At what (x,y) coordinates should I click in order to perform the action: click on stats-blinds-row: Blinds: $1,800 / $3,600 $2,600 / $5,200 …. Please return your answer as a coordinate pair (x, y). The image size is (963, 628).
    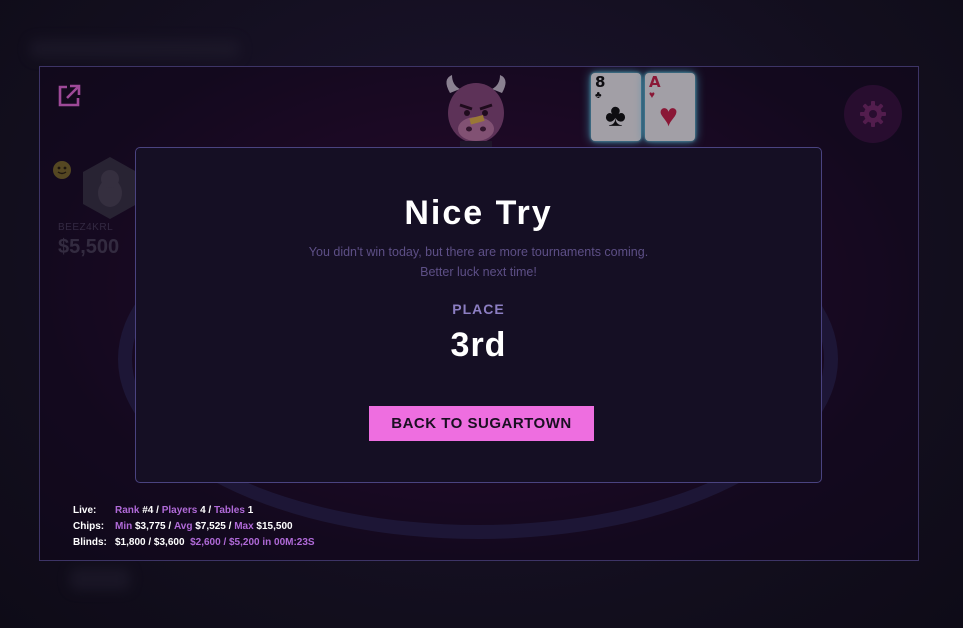
    Looking at the image, I should click on (194, 543).